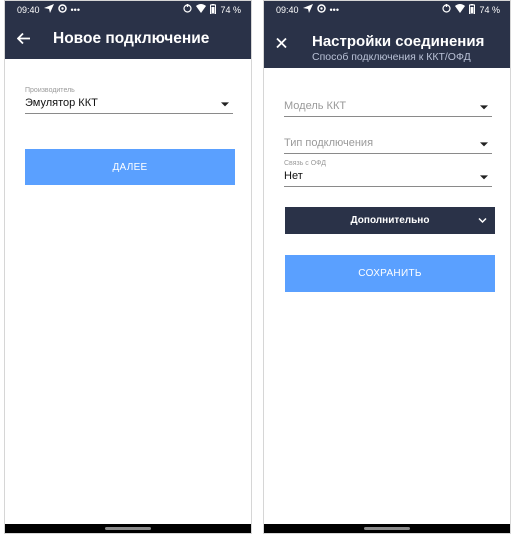  What do you see at coordinates (305, 163) in the screenshot?
I see `ofd-link-label: Связь с ОФД` at bounding box center [305, 163].